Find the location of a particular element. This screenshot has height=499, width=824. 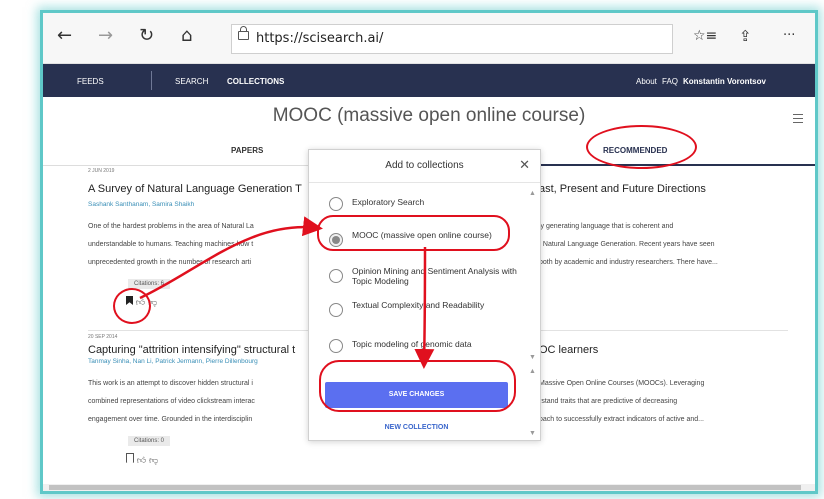

annotation-arrows is located at coordinates (287, 292).